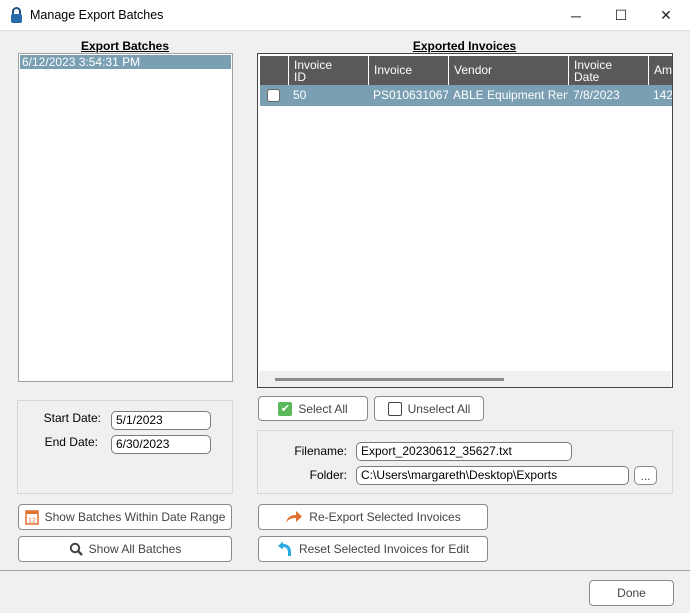  What do you see at coordinates (389, 379) in the screenshot?
I see `scrollbar-thumb` at bounding box center [389, 379].